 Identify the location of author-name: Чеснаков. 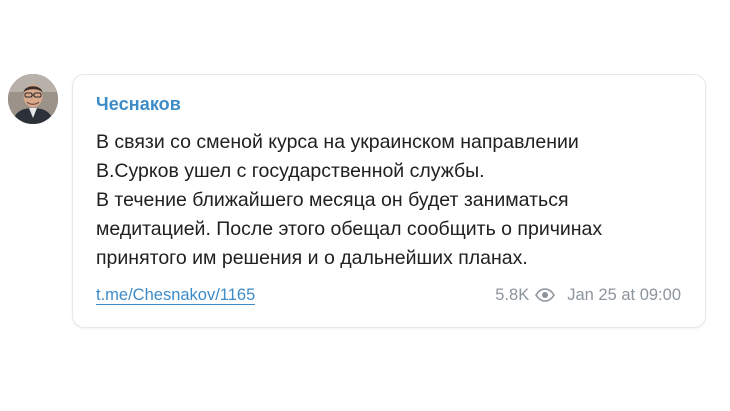
(138, 104).